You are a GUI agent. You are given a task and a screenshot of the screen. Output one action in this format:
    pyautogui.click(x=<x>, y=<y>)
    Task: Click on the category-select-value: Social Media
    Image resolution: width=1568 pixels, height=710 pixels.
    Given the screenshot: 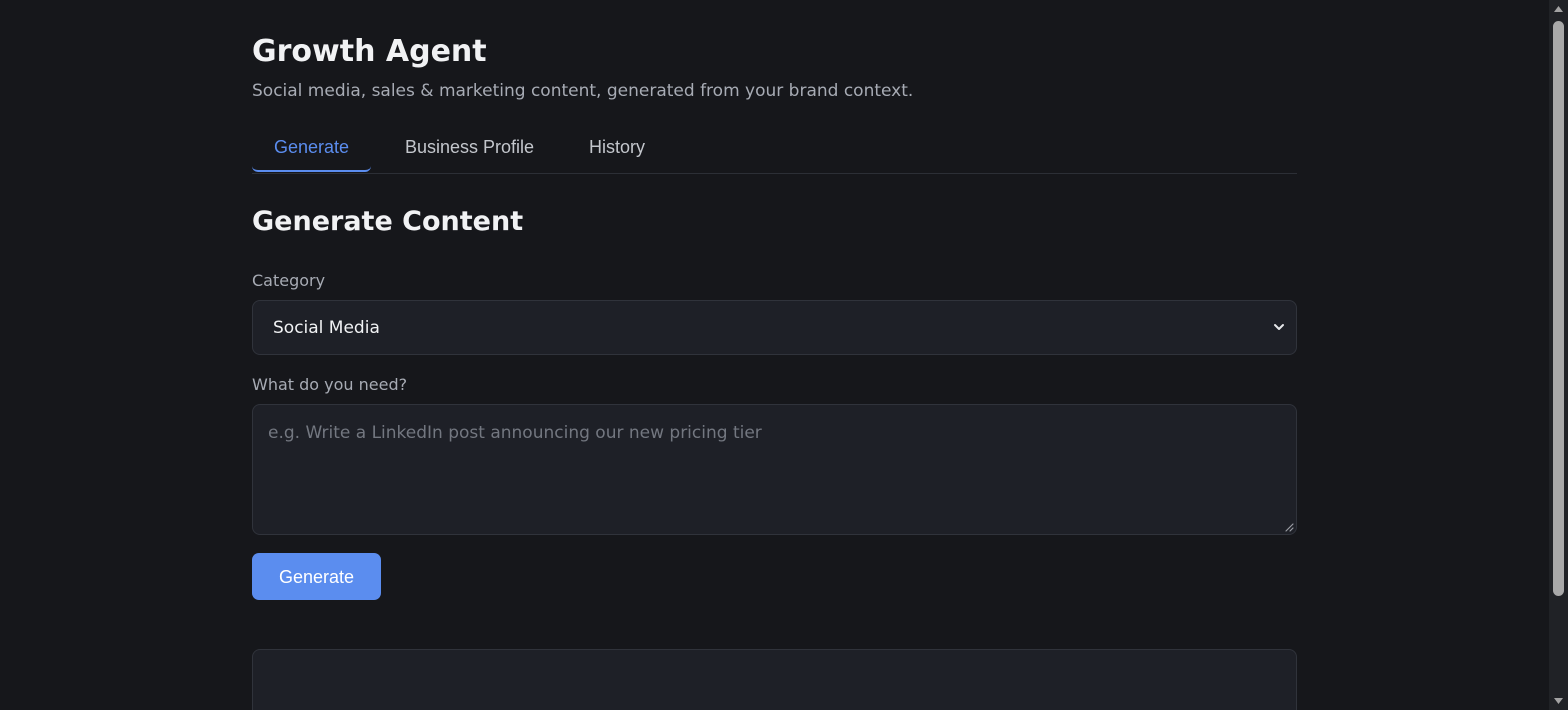 What is the action you would take?
    pyautogui.click(x=326, y=328)
    